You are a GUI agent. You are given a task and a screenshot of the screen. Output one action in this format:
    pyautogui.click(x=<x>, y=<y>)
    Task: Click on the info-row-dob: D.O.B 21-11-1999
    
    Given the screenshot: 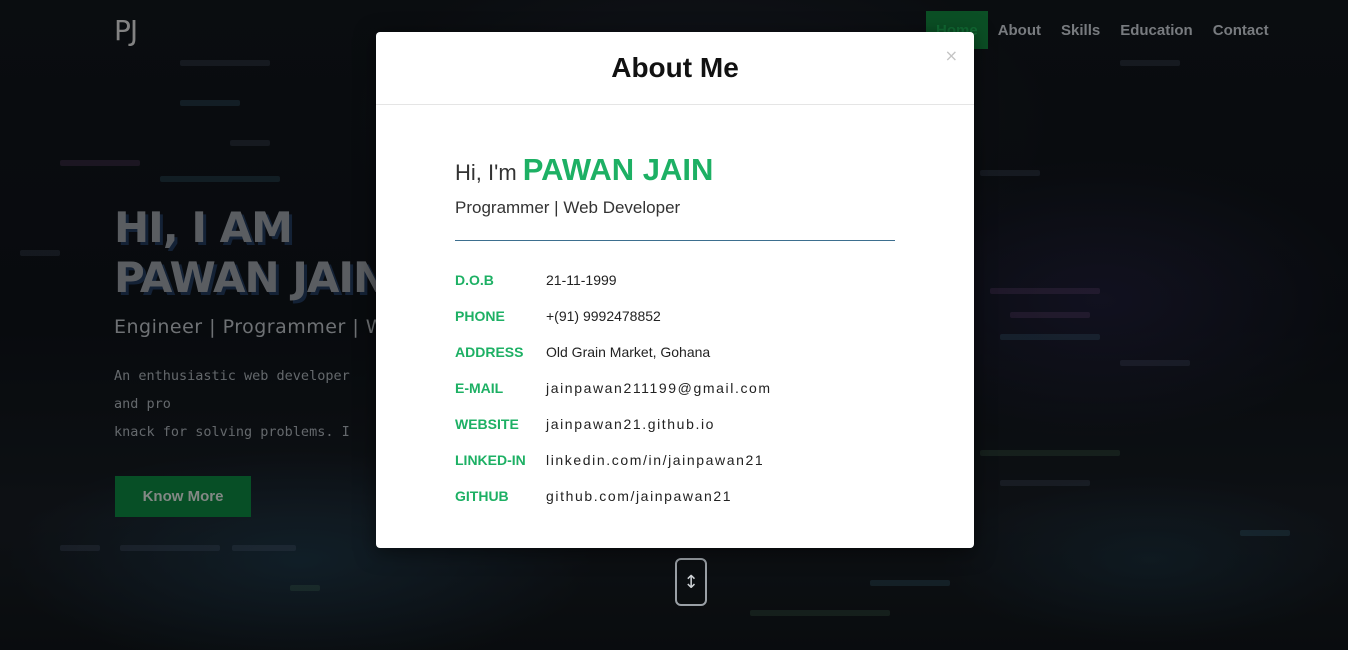 What is the action you would take?
    pyautogui.click(x=685, y=280)
    